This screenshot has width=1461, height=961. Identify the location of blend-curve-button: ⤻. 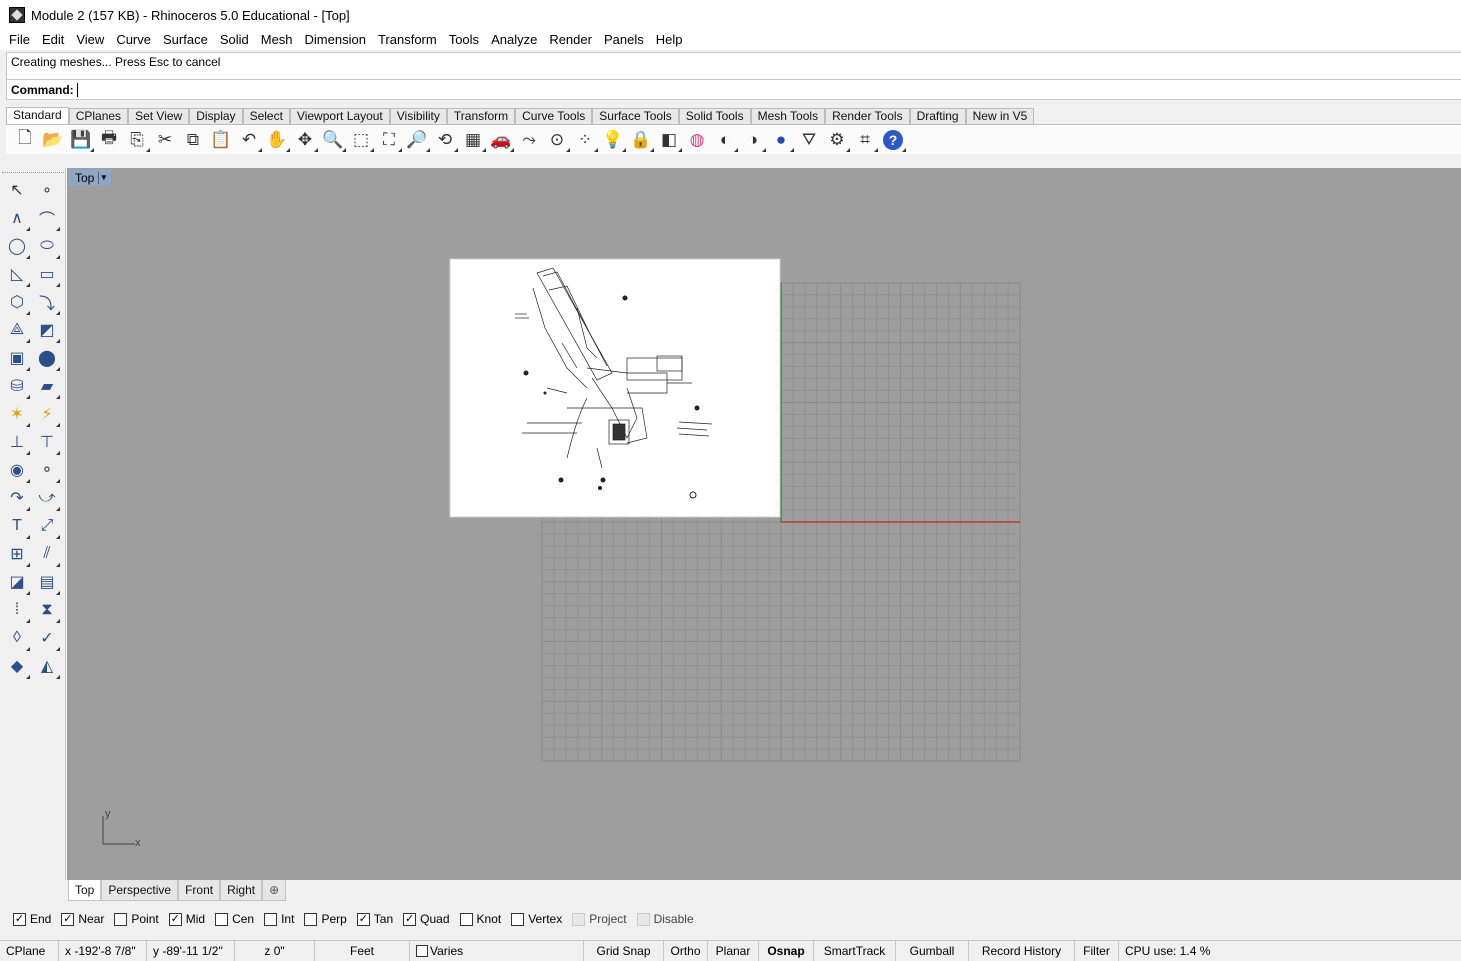
(47, 498).